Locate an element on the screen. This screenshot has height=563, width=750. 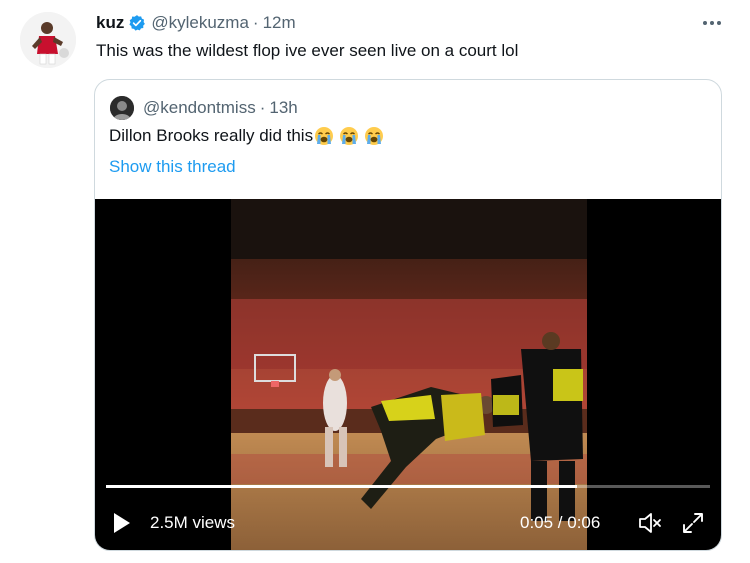
video-progress-fill is located at coordinates (342, 486).